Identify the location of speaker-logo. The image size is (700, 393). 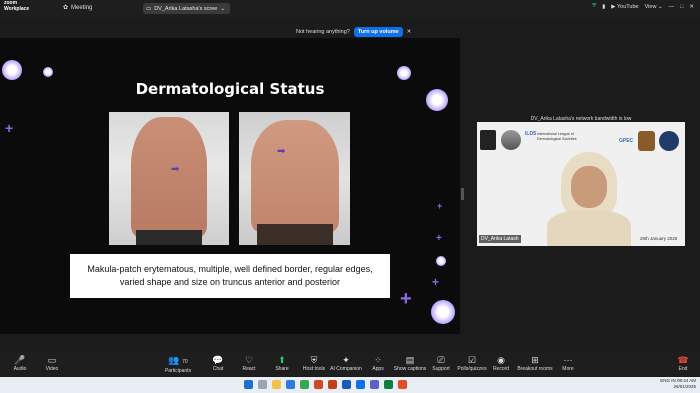
(511, 140).